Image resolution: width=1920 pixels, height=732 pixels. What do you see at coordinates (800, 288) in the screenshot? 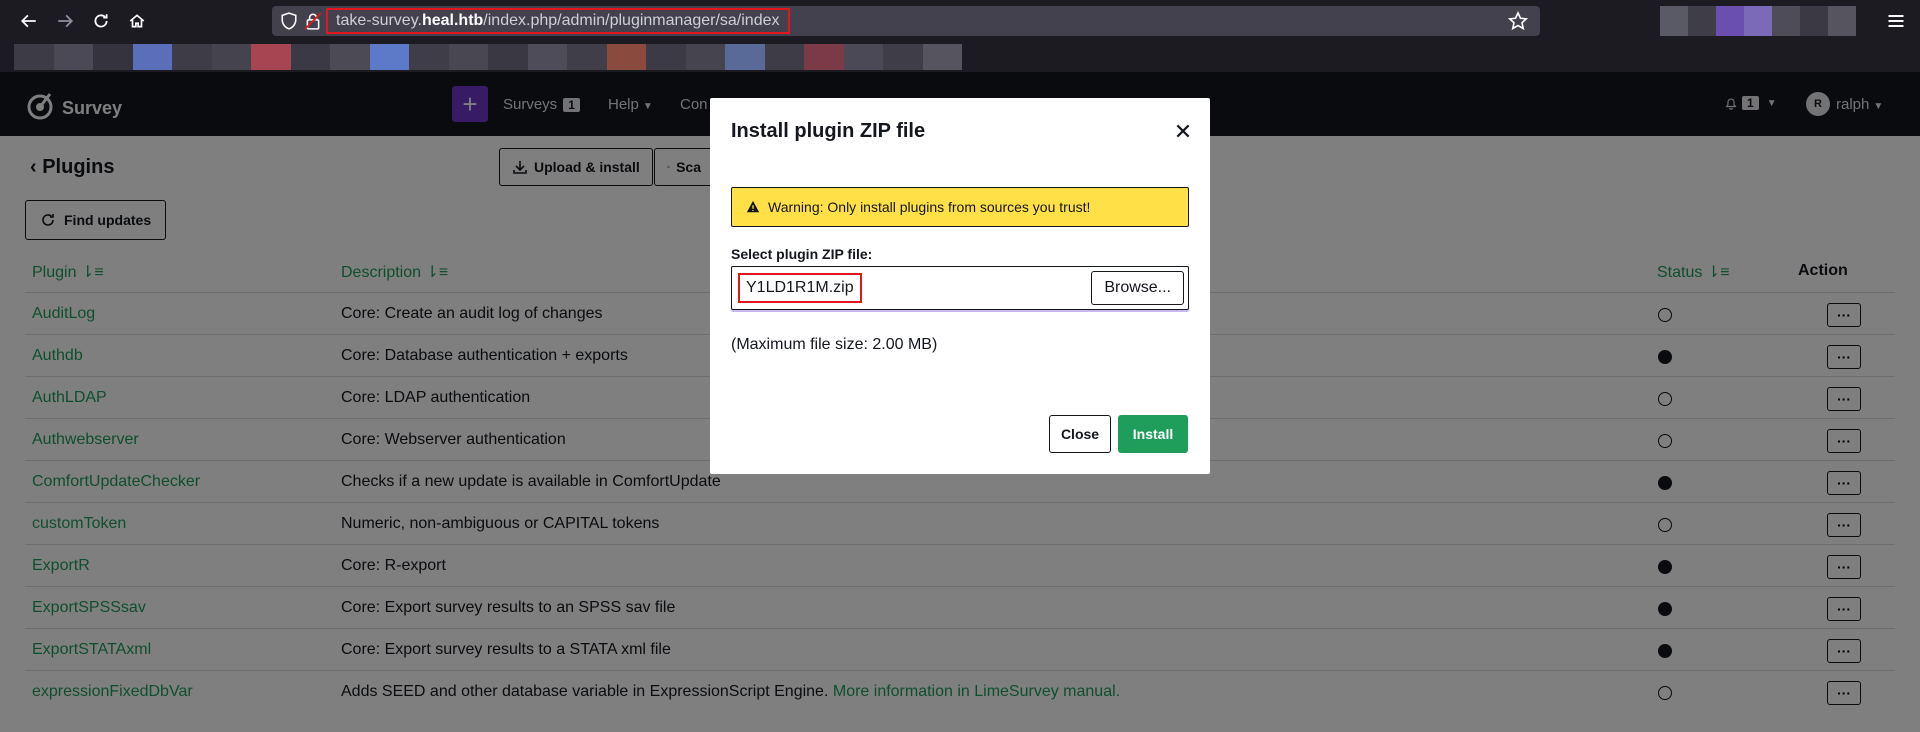
I see `selected-file-name: Y1LD1R1M.zip` at bounding box center [800, 288].